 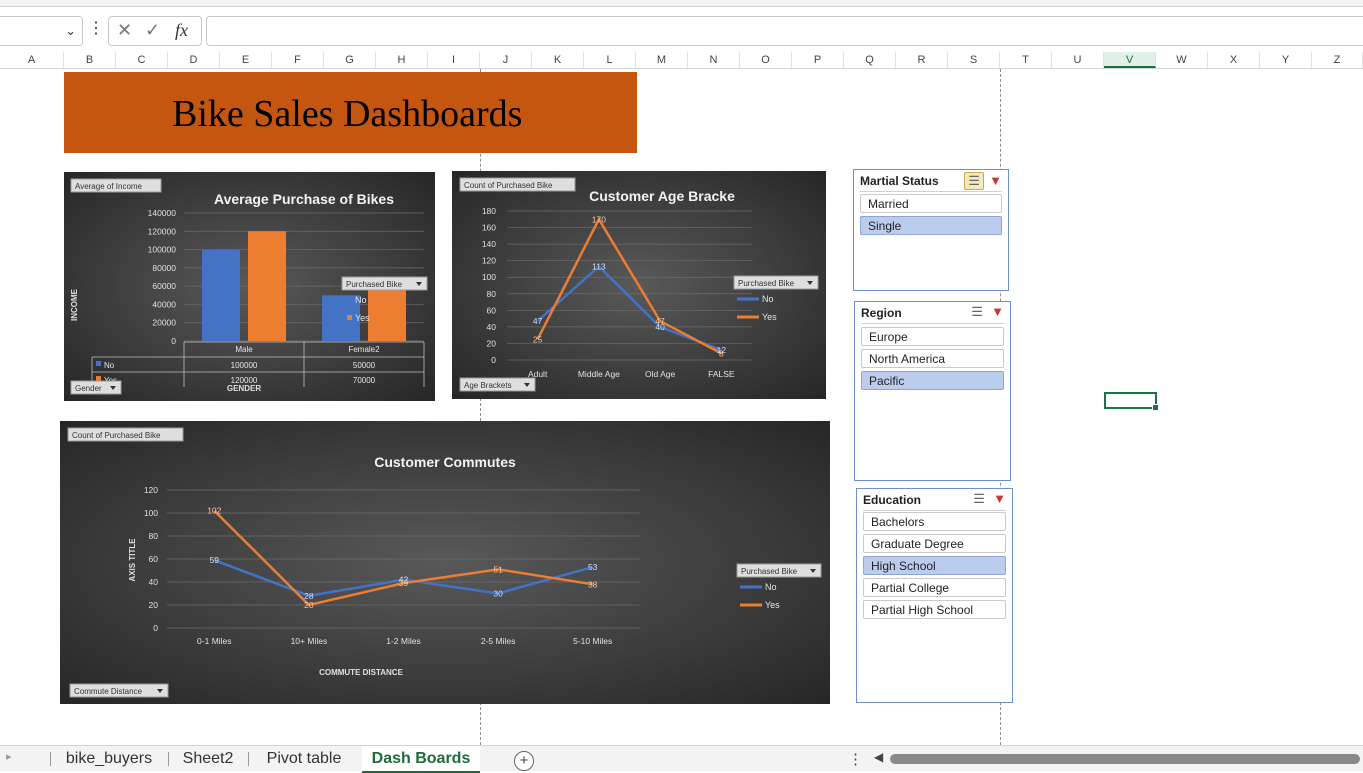 I want to click on column-header-e: E, so click(x=246, y=60).